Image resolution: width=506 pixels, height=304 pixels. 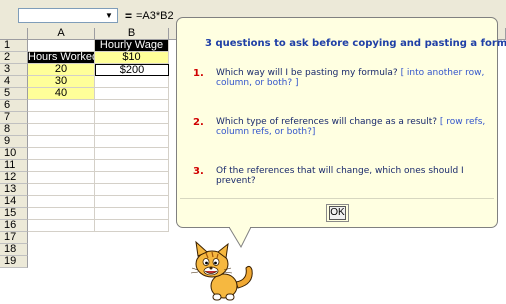 What do you see at coordinates (109, 16) in the screenshot?
I see `chevron-down-icon: ▼` at bounding box center [109, 16].